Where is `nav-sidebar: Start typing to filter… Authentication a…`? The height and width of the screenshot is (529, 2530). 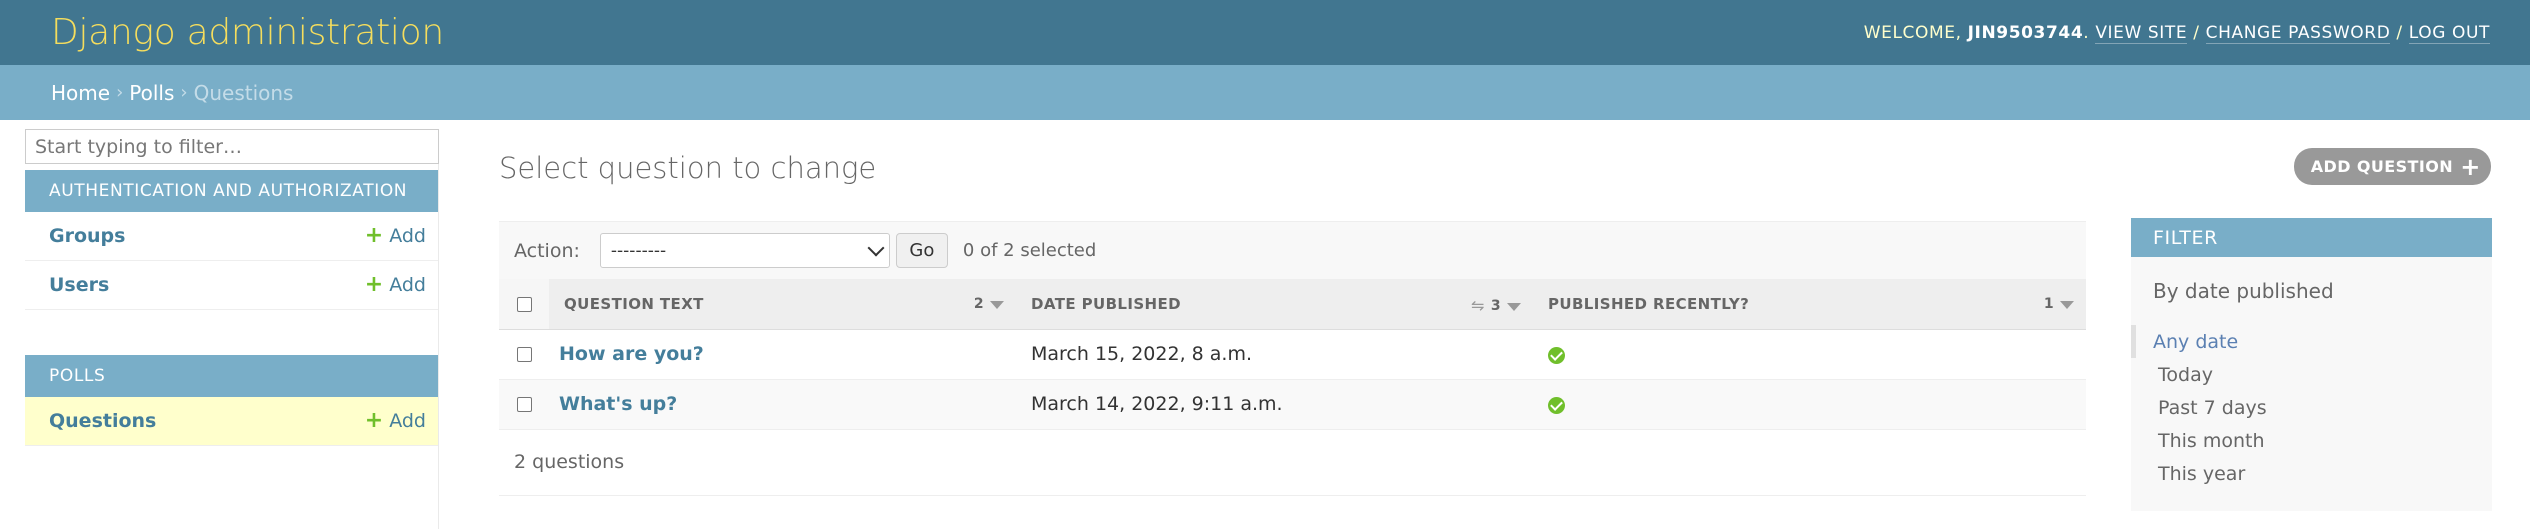 nav-sidebar: Start typing to filter… Authentication a… is located at coordinates (232, 329).